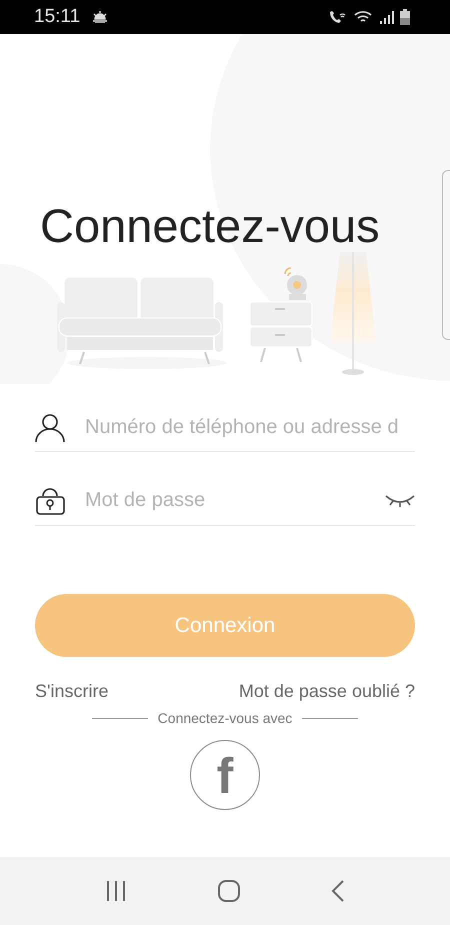  I want to click on page-title: Connectez-vous, so click(210, 226).